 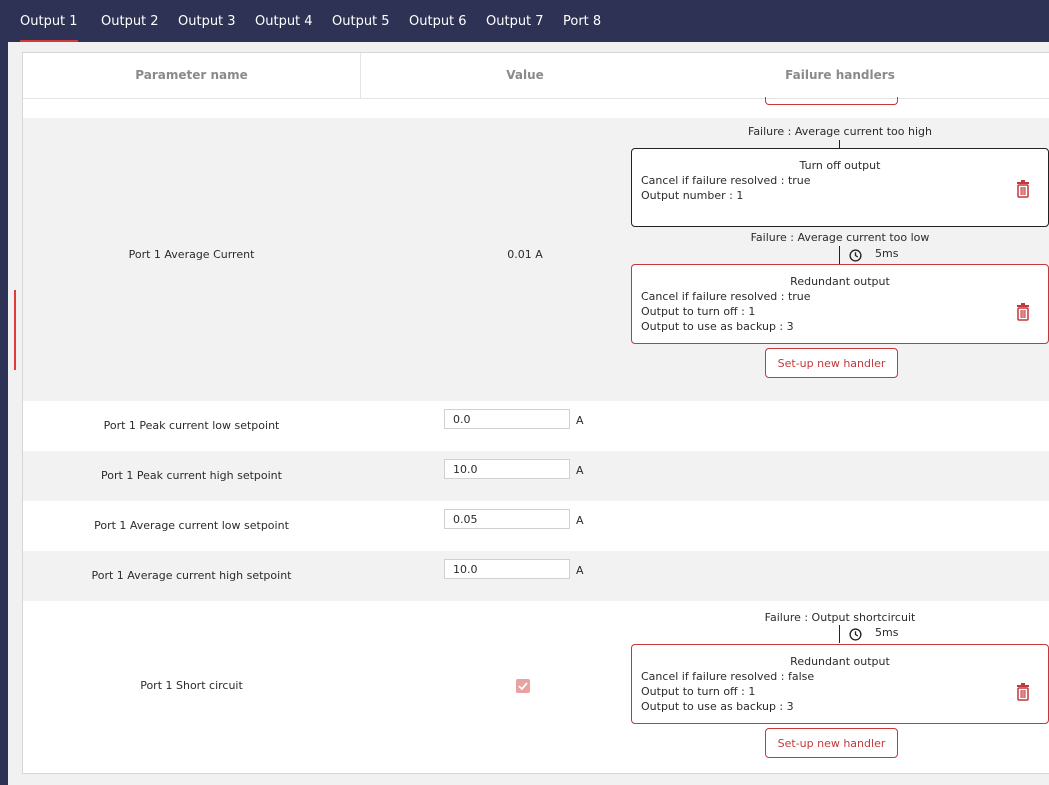 What do you see at coordinates (15, 330) in the screenshot?
I see `scroll-indicator` at bounding box center [15, 330].